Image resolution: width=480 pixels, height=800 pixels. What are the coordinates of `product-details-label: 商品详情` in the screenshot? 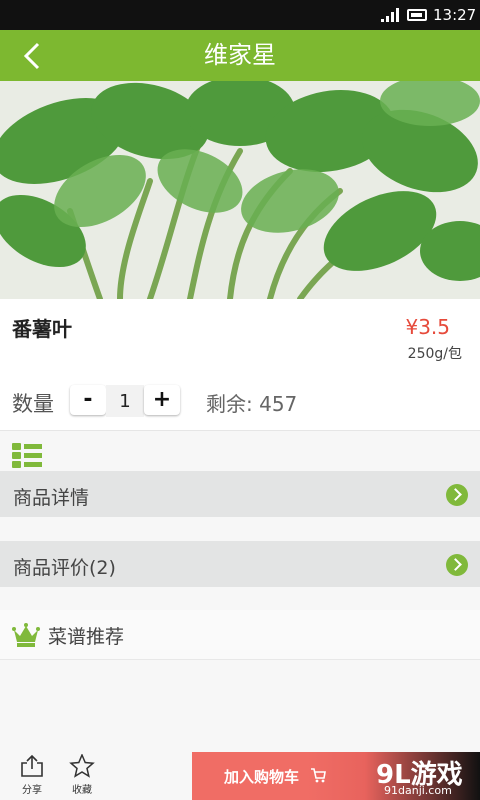 It's located at (51, 498).